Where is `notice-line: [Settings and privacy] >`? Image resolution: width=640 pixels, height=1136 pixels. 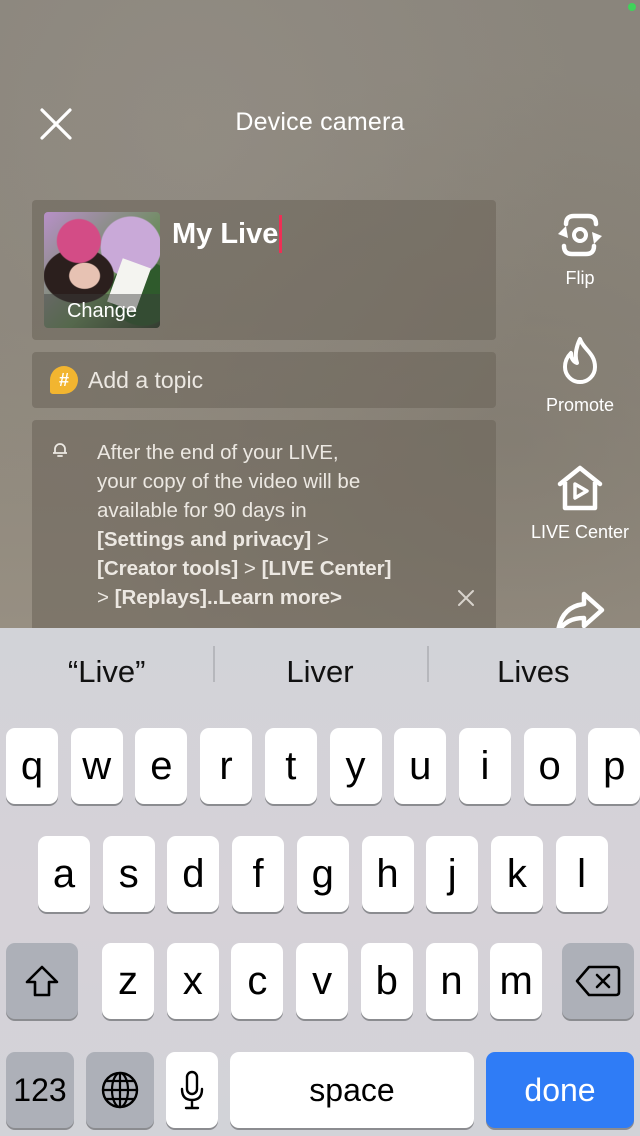 notice-line: [Settings and privacy] > is located at coordinates (277, 539).